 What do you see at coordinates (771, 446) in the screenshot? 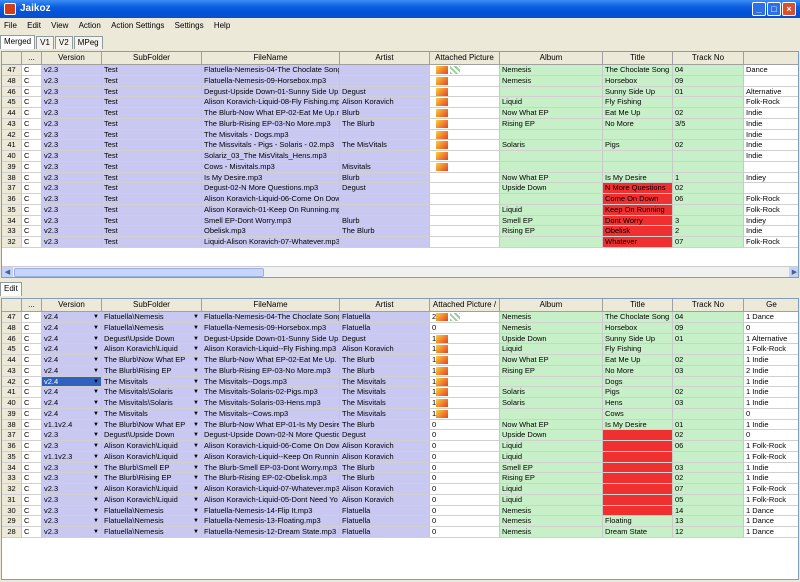
I see `genre-cell: 1 Folk-Rock` at bounding box center [771, 446].